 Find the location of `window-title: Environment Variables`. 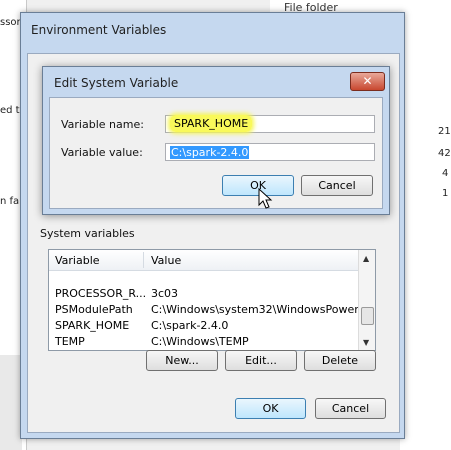

window-title: Environment Variables is located at coordinates (99, 30).